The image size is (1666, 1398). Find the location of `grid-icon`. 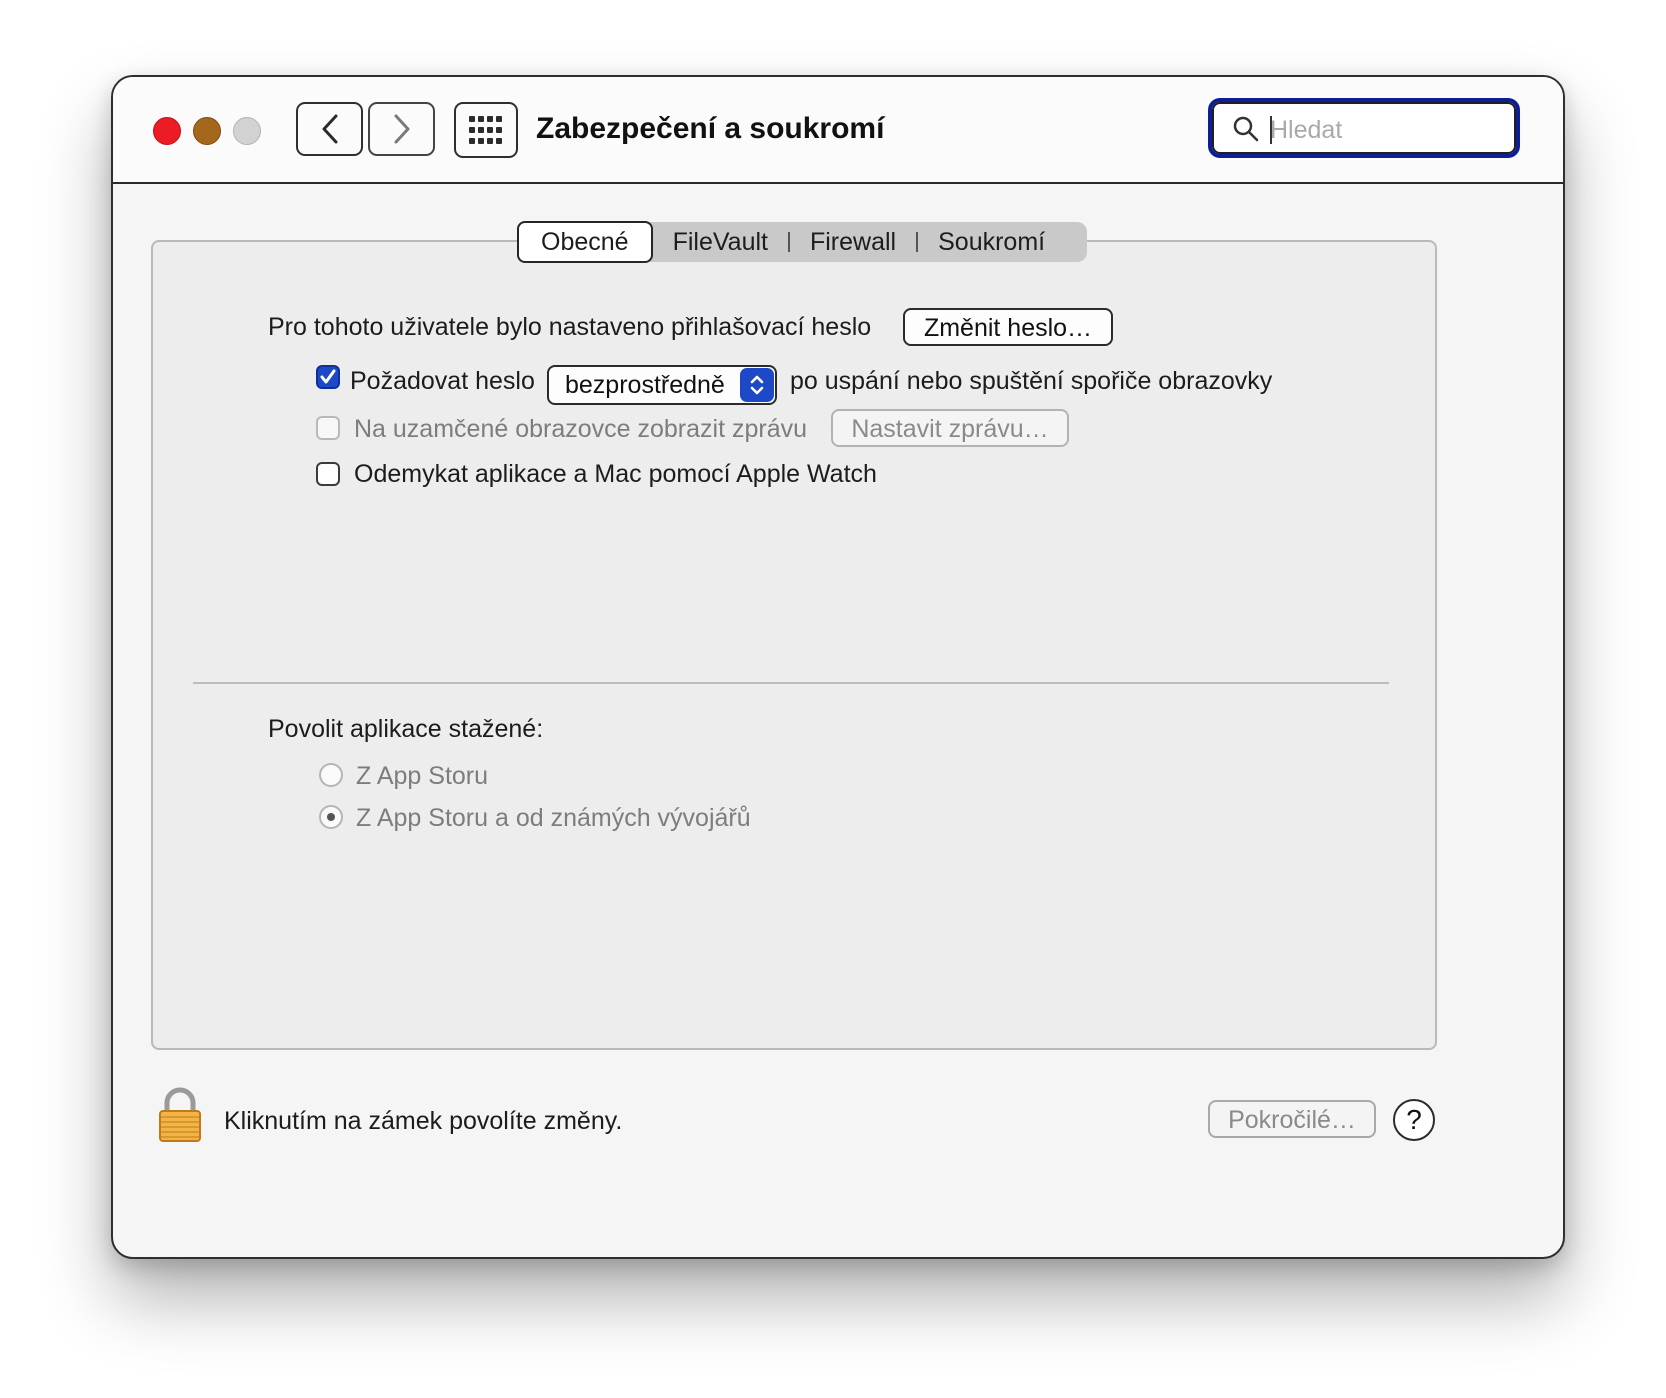

grid-icon is located at coordinates (485, 130).